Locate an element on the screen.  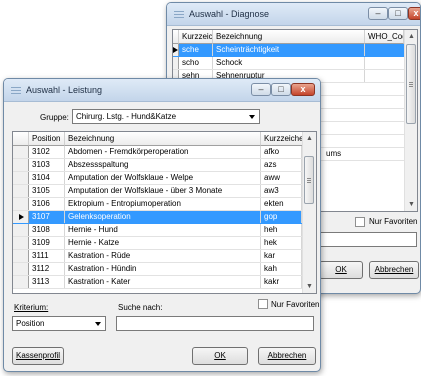
table-row: 3112 Kastration - Hündin kah is located at coordinates (157, 269).